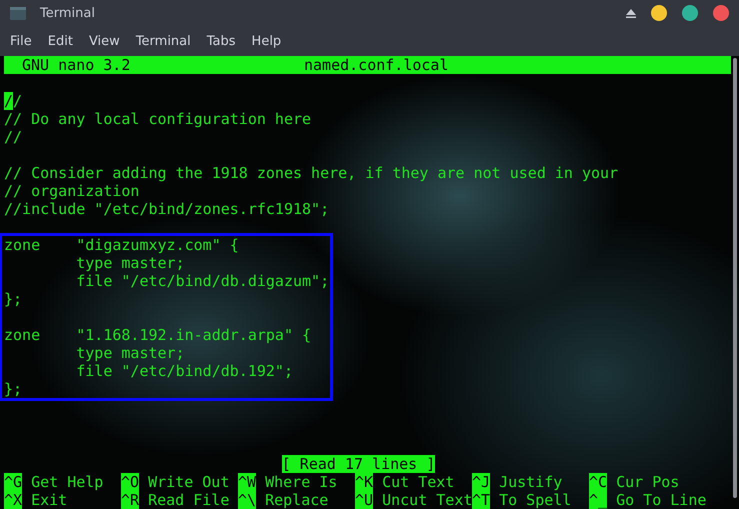 This screenshot has width=739, height=509. I want to click on menu-item: File, so click(21, 41).